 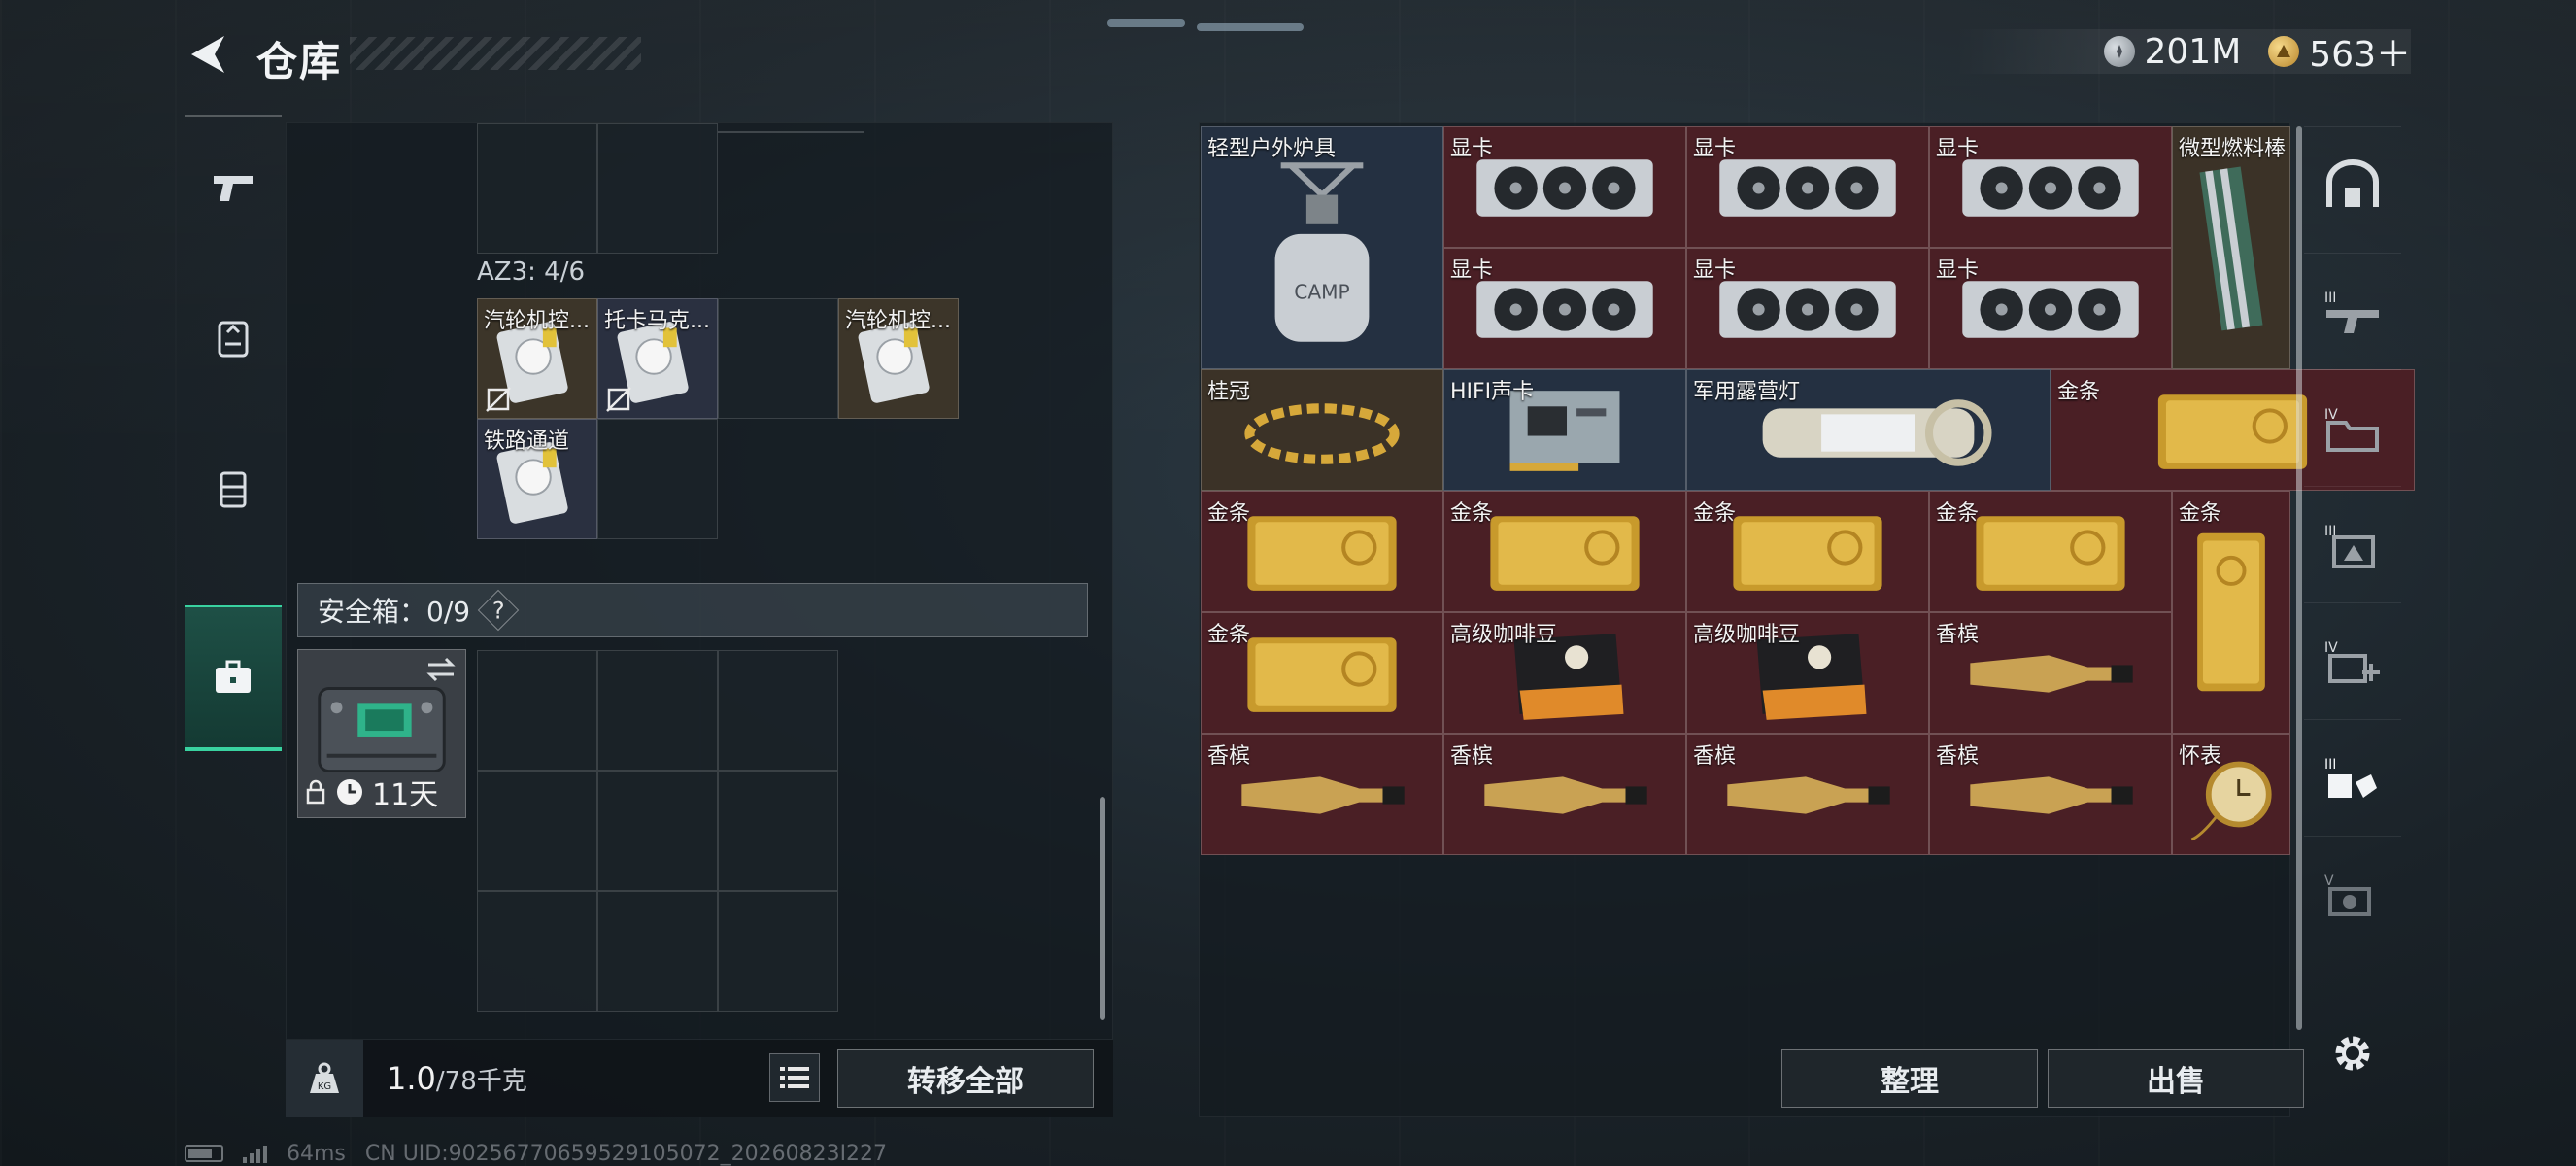 I want to click on tab-iii-weapons: III, so click(x=2352, y=311).